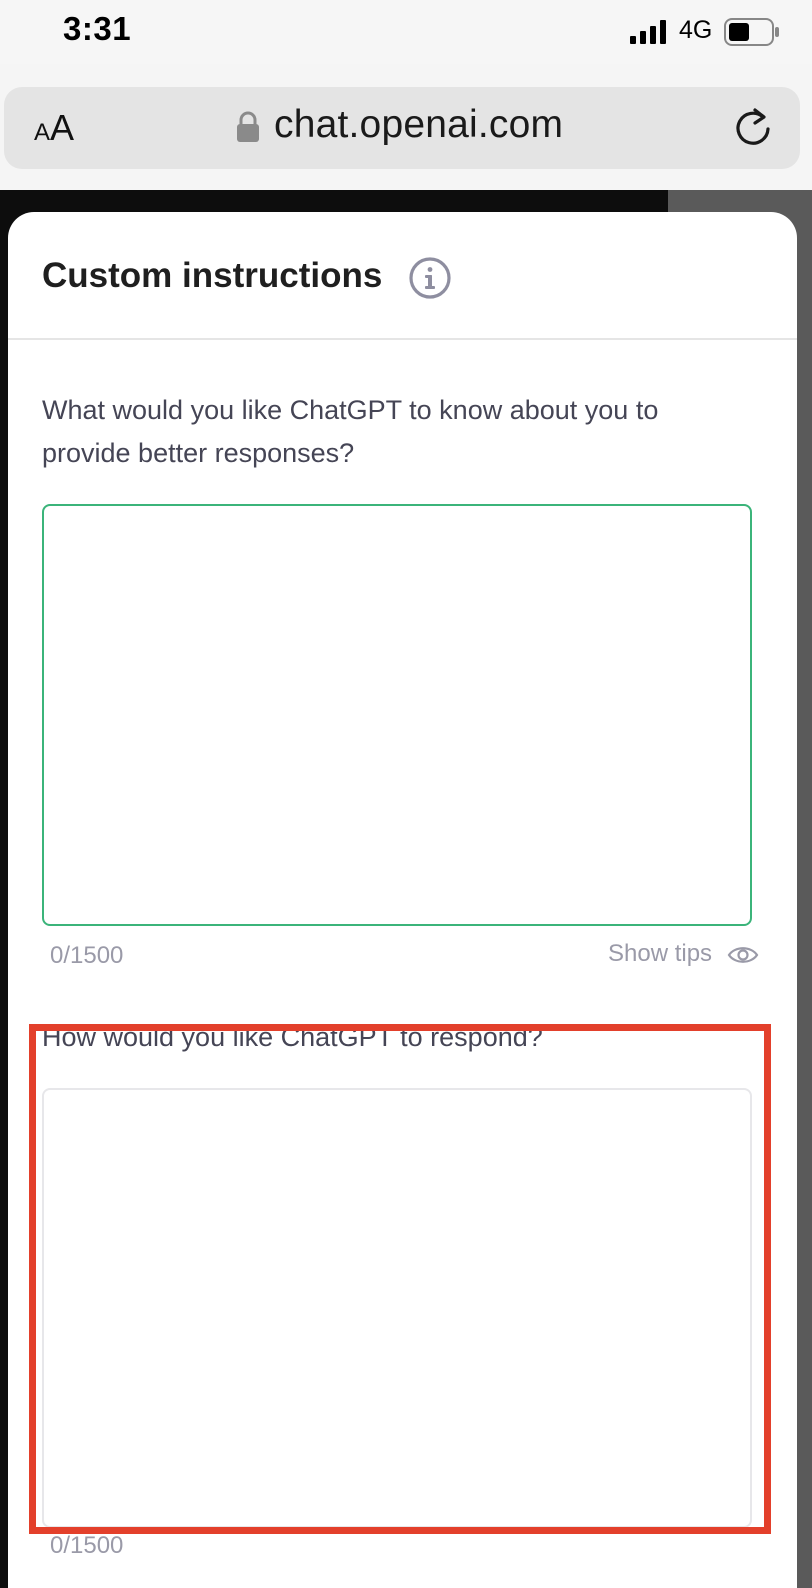 This screenshot has width=812, height=1588. What do you see at coordinates (696, 30) in the screenshot?
I see `network-type-label: 4G` at bounding box center [696, 30].